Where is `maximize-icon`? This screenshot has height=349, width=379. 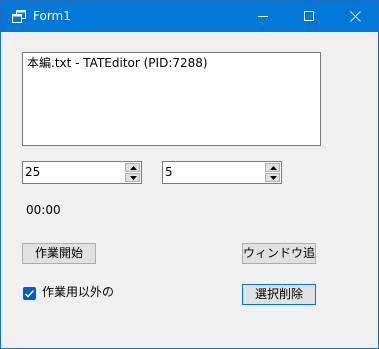
maximize-icon is located at coordinates (309, 16).